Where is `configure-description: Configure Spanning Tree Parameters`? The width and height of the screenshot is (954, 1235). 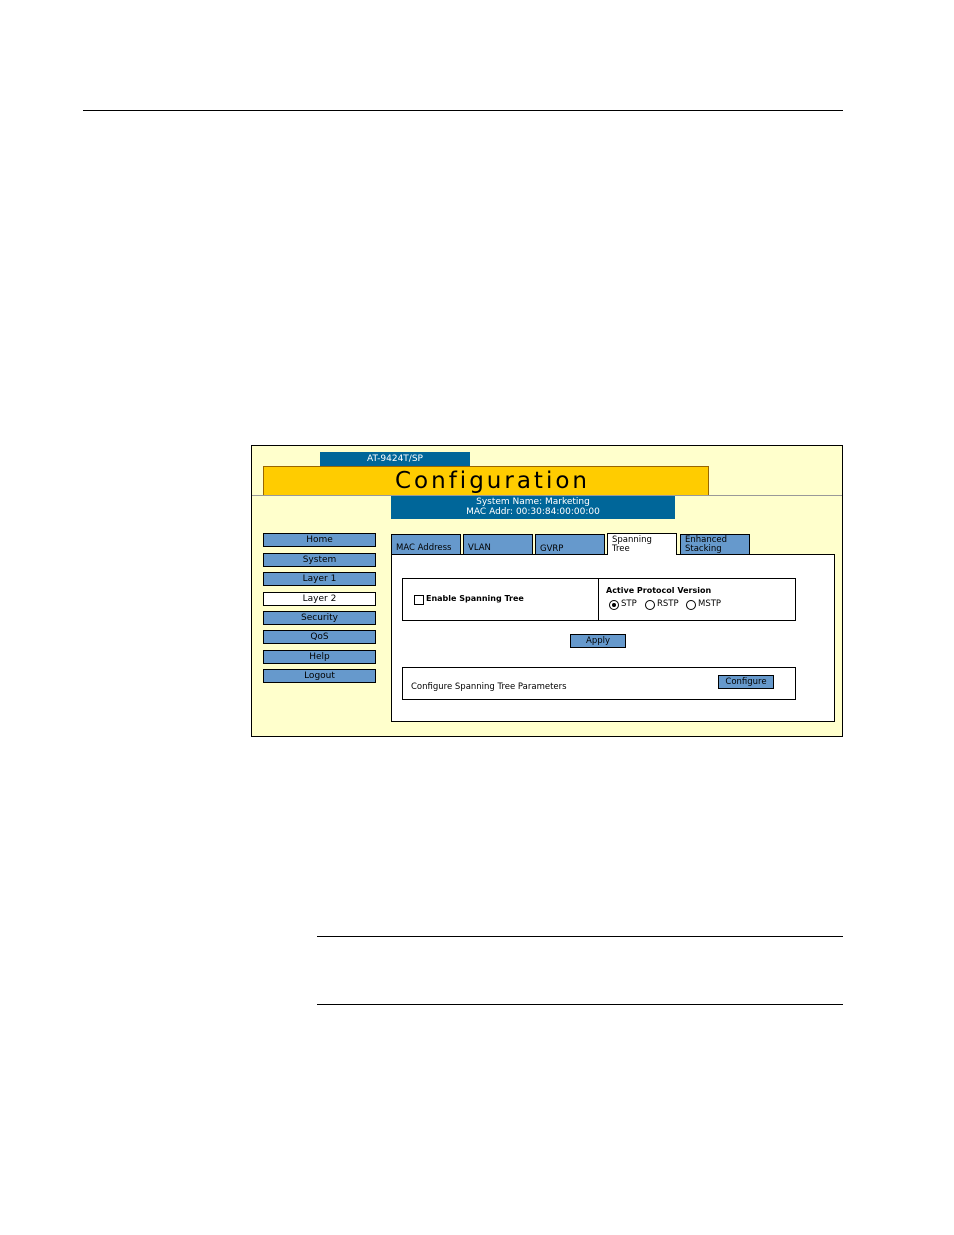 configure-description: Configure Spanning Tree Parameters is located at coordinates (489, 687).